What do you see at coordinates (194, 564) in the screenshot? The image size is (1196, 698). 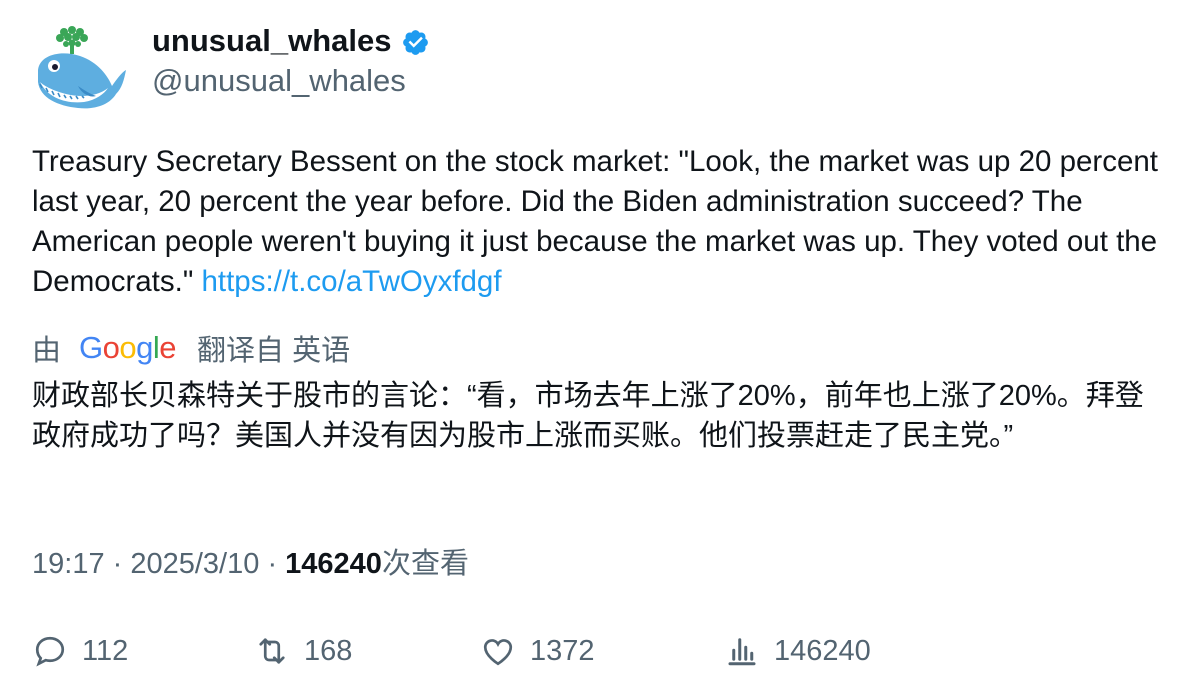 I see `tweet-date: 2025/3/10` at bounding box center [194, 564].